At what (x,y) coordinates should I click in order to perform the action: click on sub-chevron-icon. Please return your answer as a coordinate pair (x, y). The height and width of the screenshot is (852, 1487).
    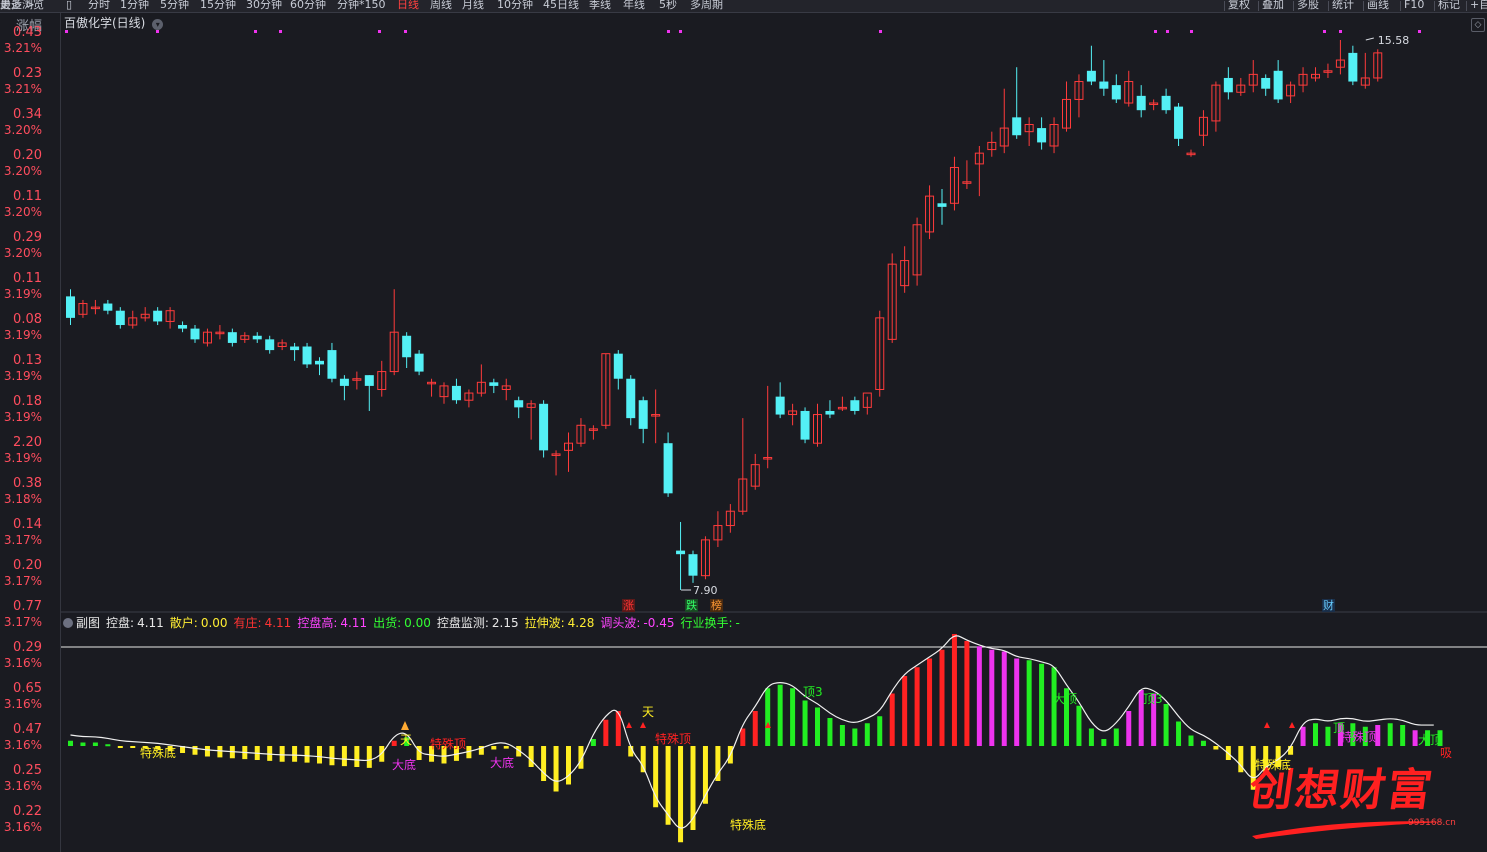
    Looking at the image, I should click on (68, 623).